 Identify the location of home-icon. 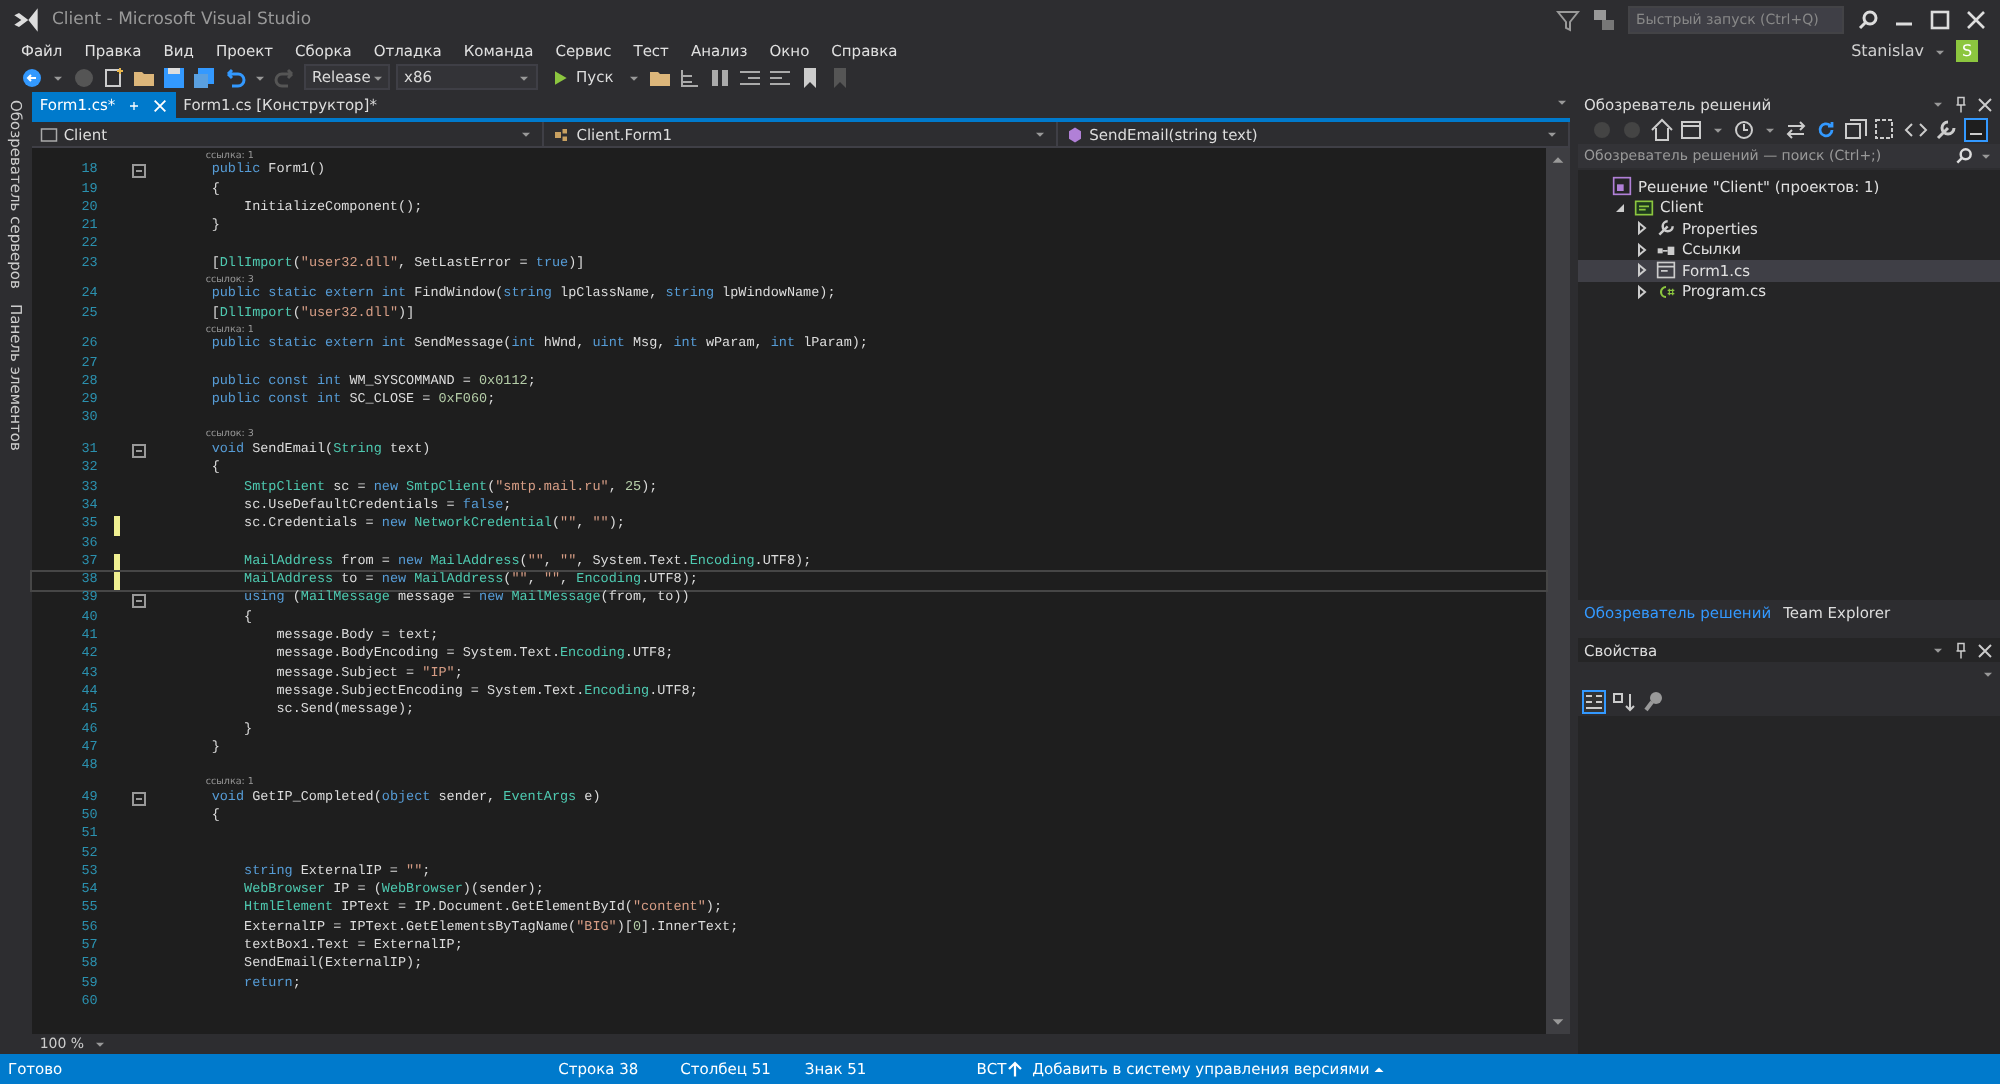
(1662, 129).